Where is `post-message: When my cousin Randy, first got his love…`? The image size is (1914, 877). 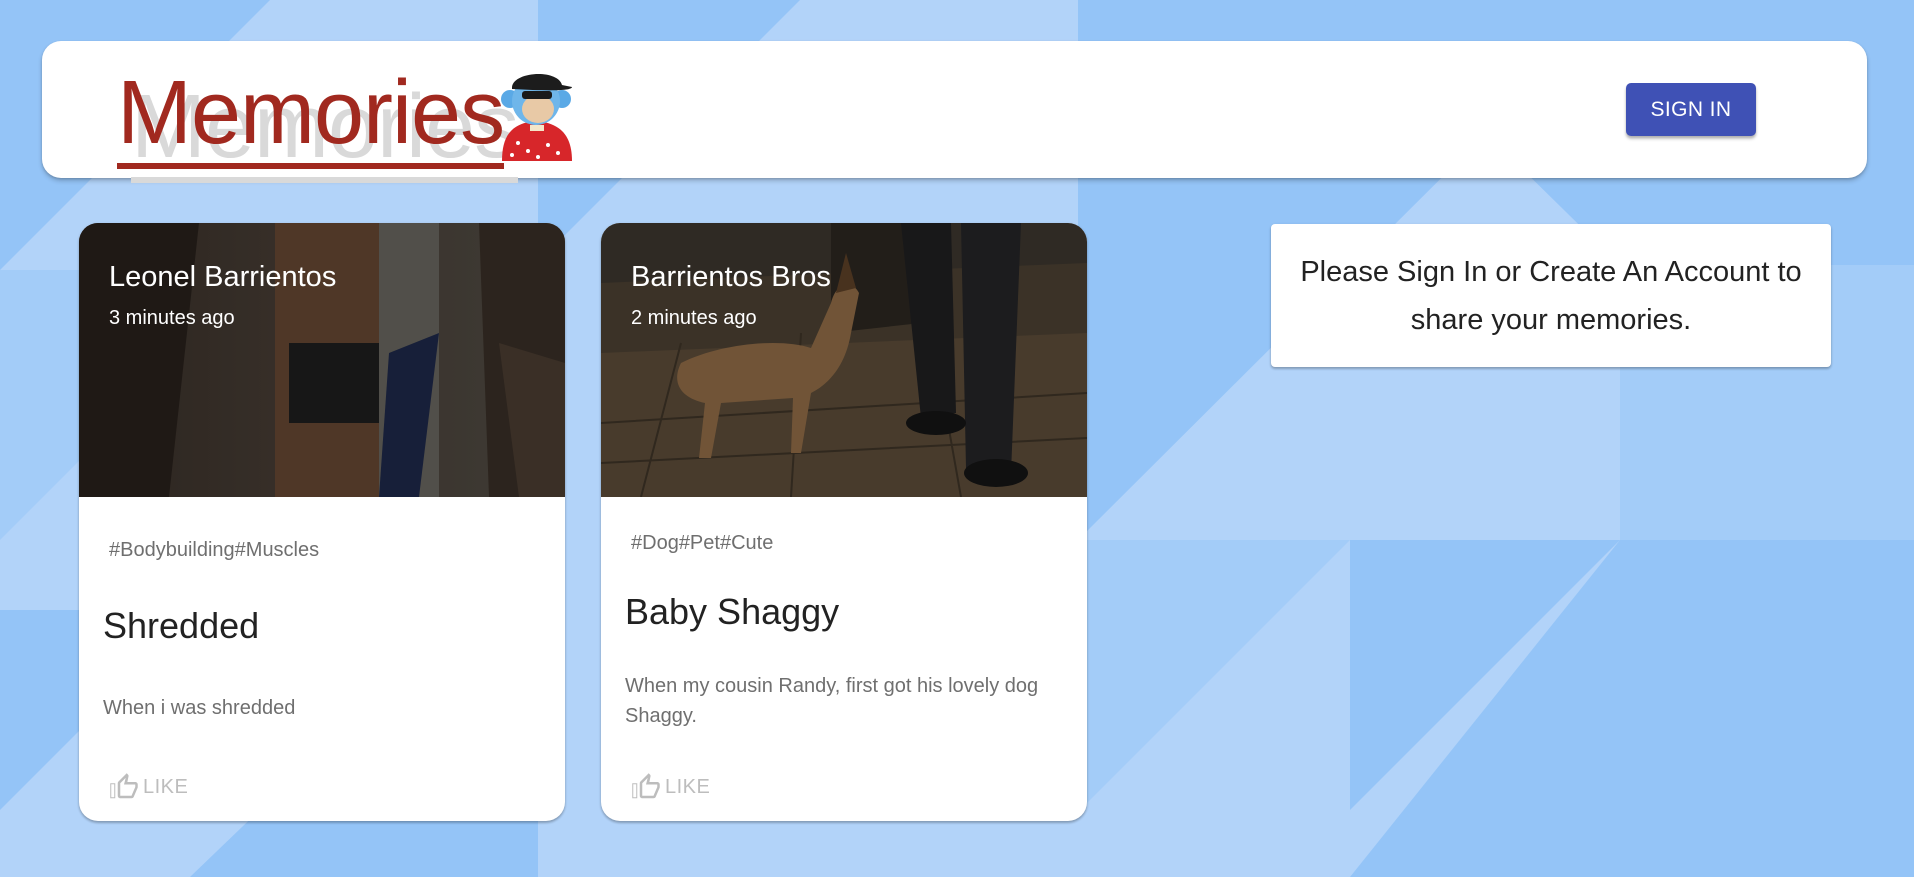
post-message: When my cousin Randy, first got his love… is located at coordinates (832, 701).